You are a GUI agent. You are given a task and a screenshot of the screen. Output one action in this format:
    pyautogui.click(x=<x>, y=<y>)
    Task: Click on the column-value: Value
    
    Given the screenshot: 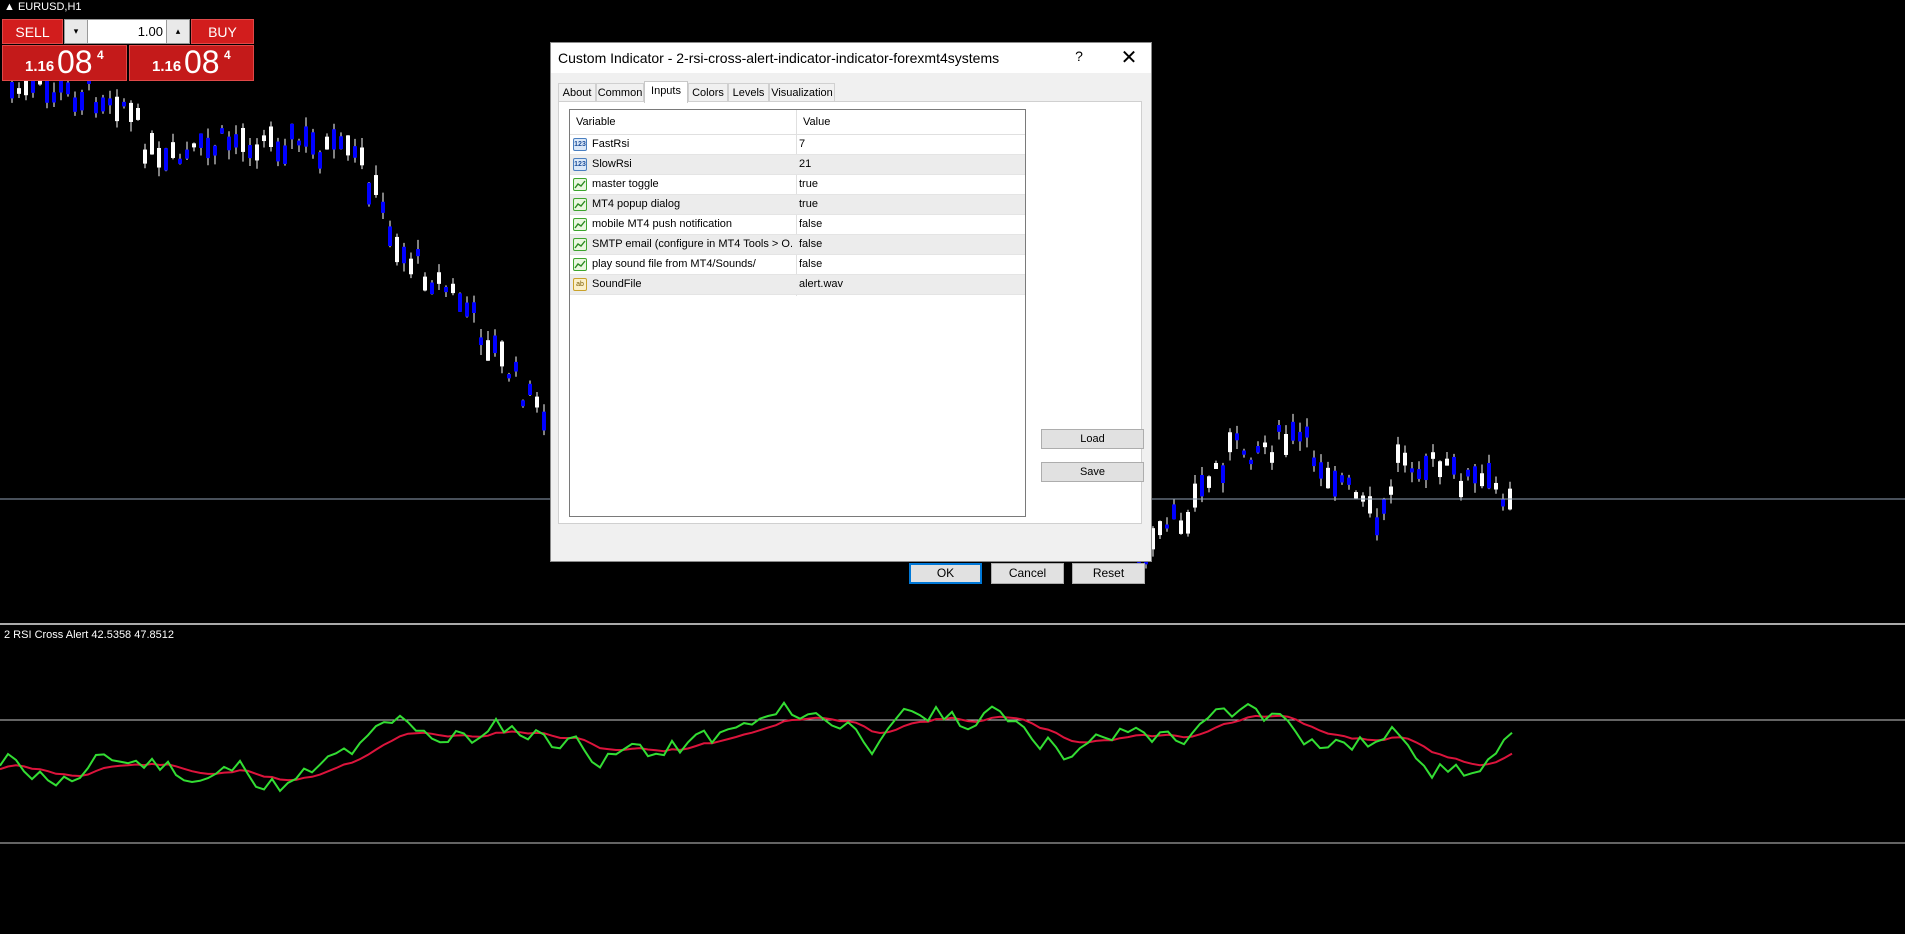 What is the action you would take?
    pyautogui.click(x=816, y=122)
    